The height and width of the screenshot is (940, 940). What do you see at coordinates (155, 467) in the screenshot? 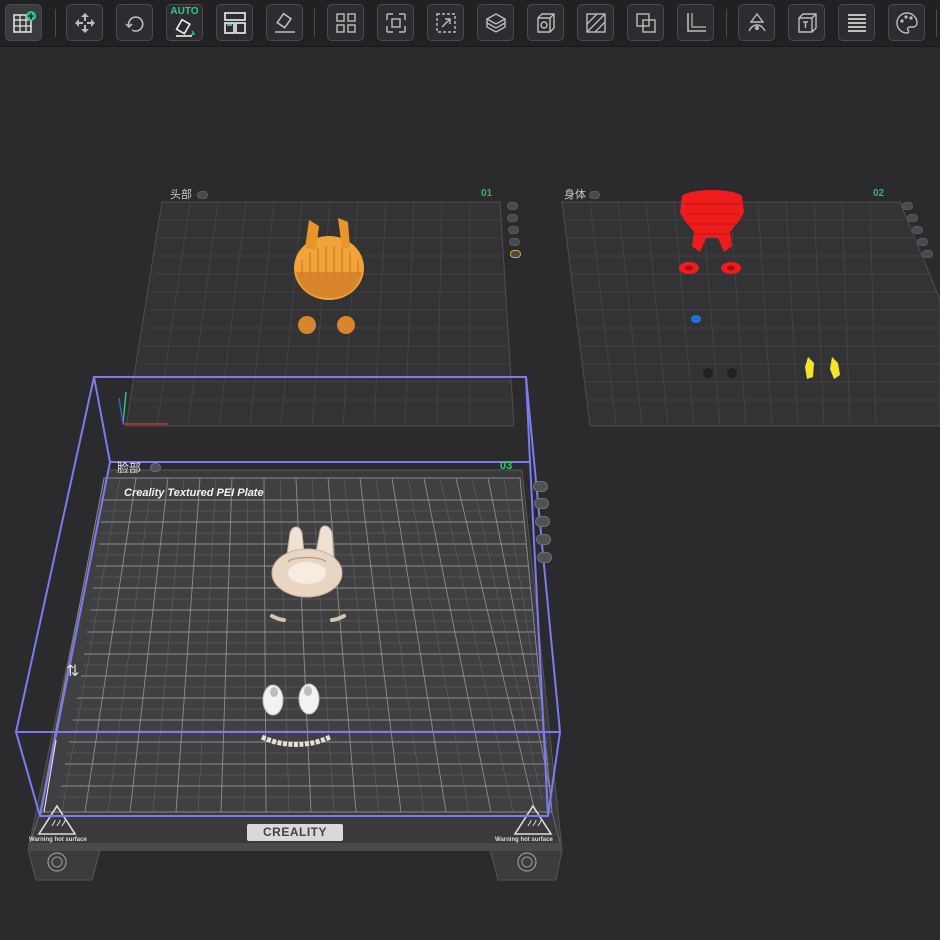
I see `plate-03-rename-button` at bounding box center [155, 467].